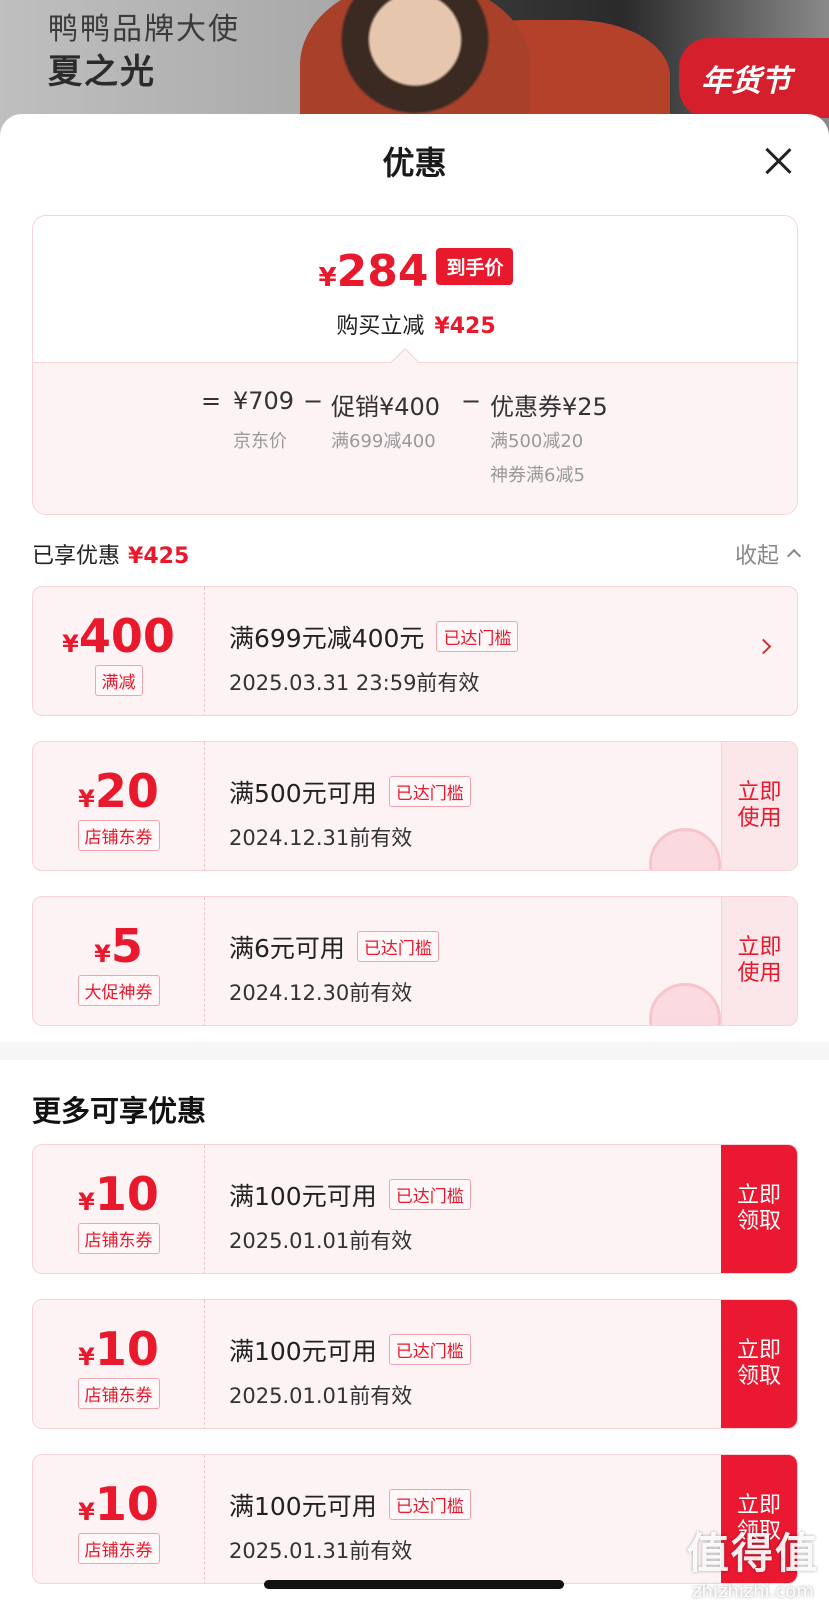  What do you see at coordinates (753, 1591) in the screenshot?
I see `watermark-url: zhizhizhi.com` at bounding box center [753, 1591].